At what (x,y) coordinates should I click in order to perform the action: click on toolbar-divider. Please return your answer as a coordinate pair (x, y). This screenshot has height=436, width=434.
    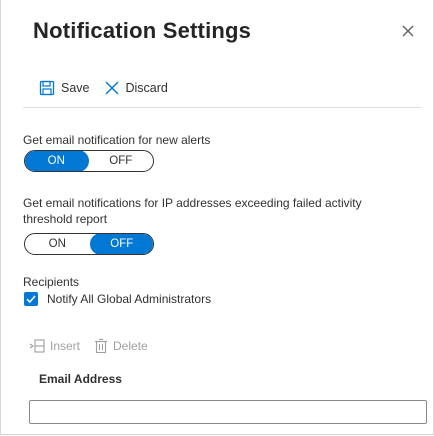
    Looking at the image, I should click on (222, 107).